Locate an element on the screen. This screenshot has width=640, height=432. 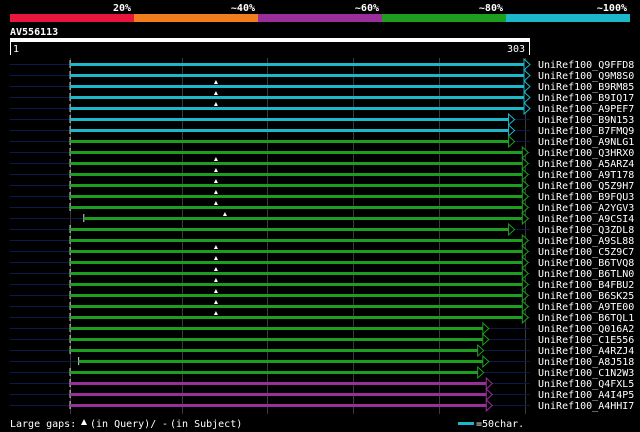
hit-label: UniRef100_B7FMQ9 is located at coordinates (586, 131).